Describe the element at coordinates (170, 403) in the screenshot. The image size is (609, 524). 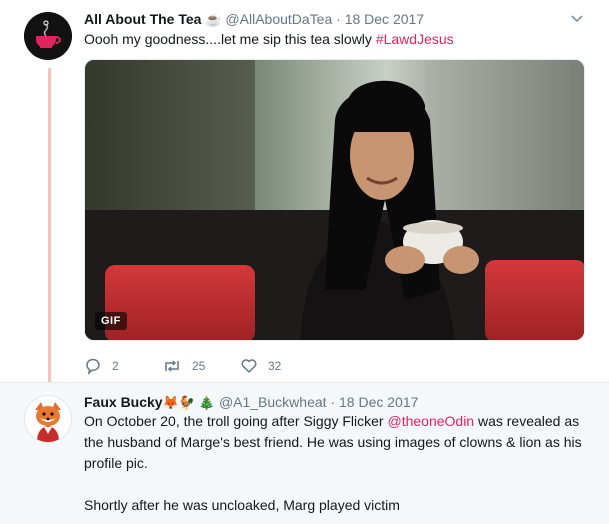
I see `fox-emoji: 🦊` at that location.